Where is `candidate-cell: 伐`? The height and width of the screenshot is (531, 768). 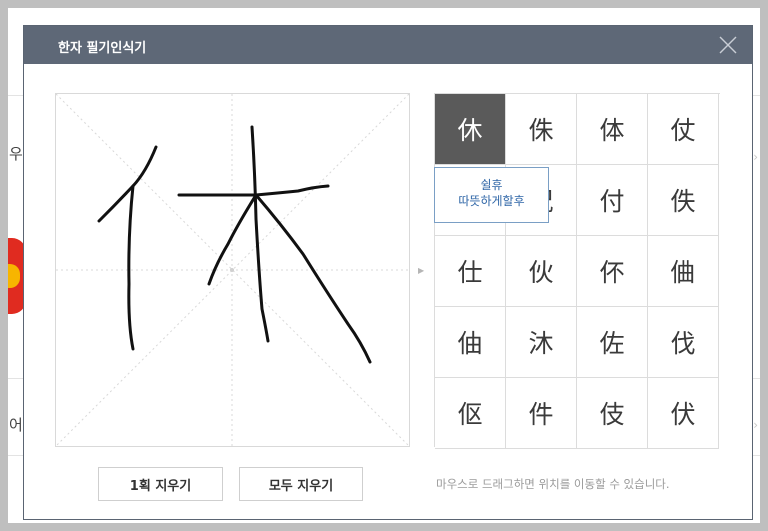
candidate-cell: 伐 is located at coordinates (683, 342).